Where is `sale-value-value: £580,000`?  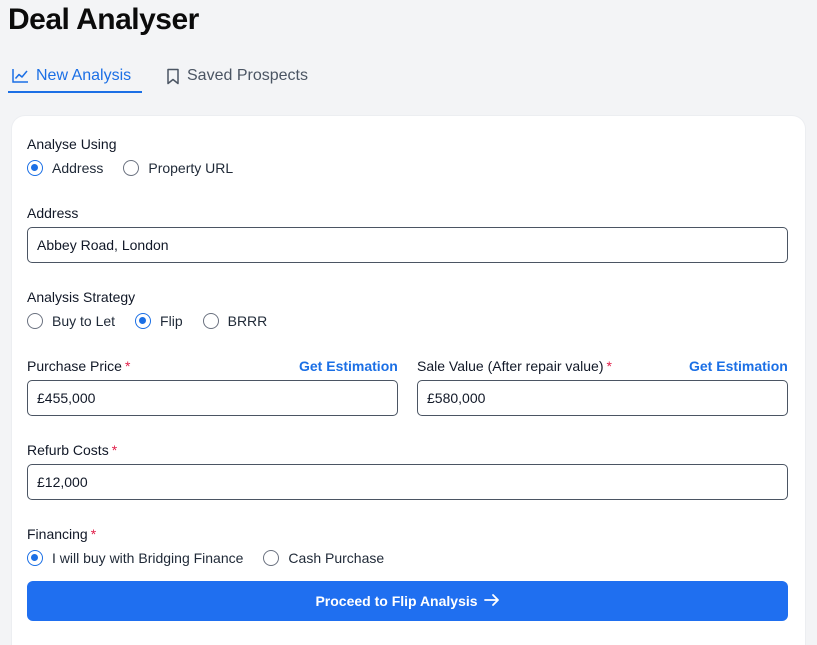
sale-value-value: £580,000 is located at coordinates (456, 398).